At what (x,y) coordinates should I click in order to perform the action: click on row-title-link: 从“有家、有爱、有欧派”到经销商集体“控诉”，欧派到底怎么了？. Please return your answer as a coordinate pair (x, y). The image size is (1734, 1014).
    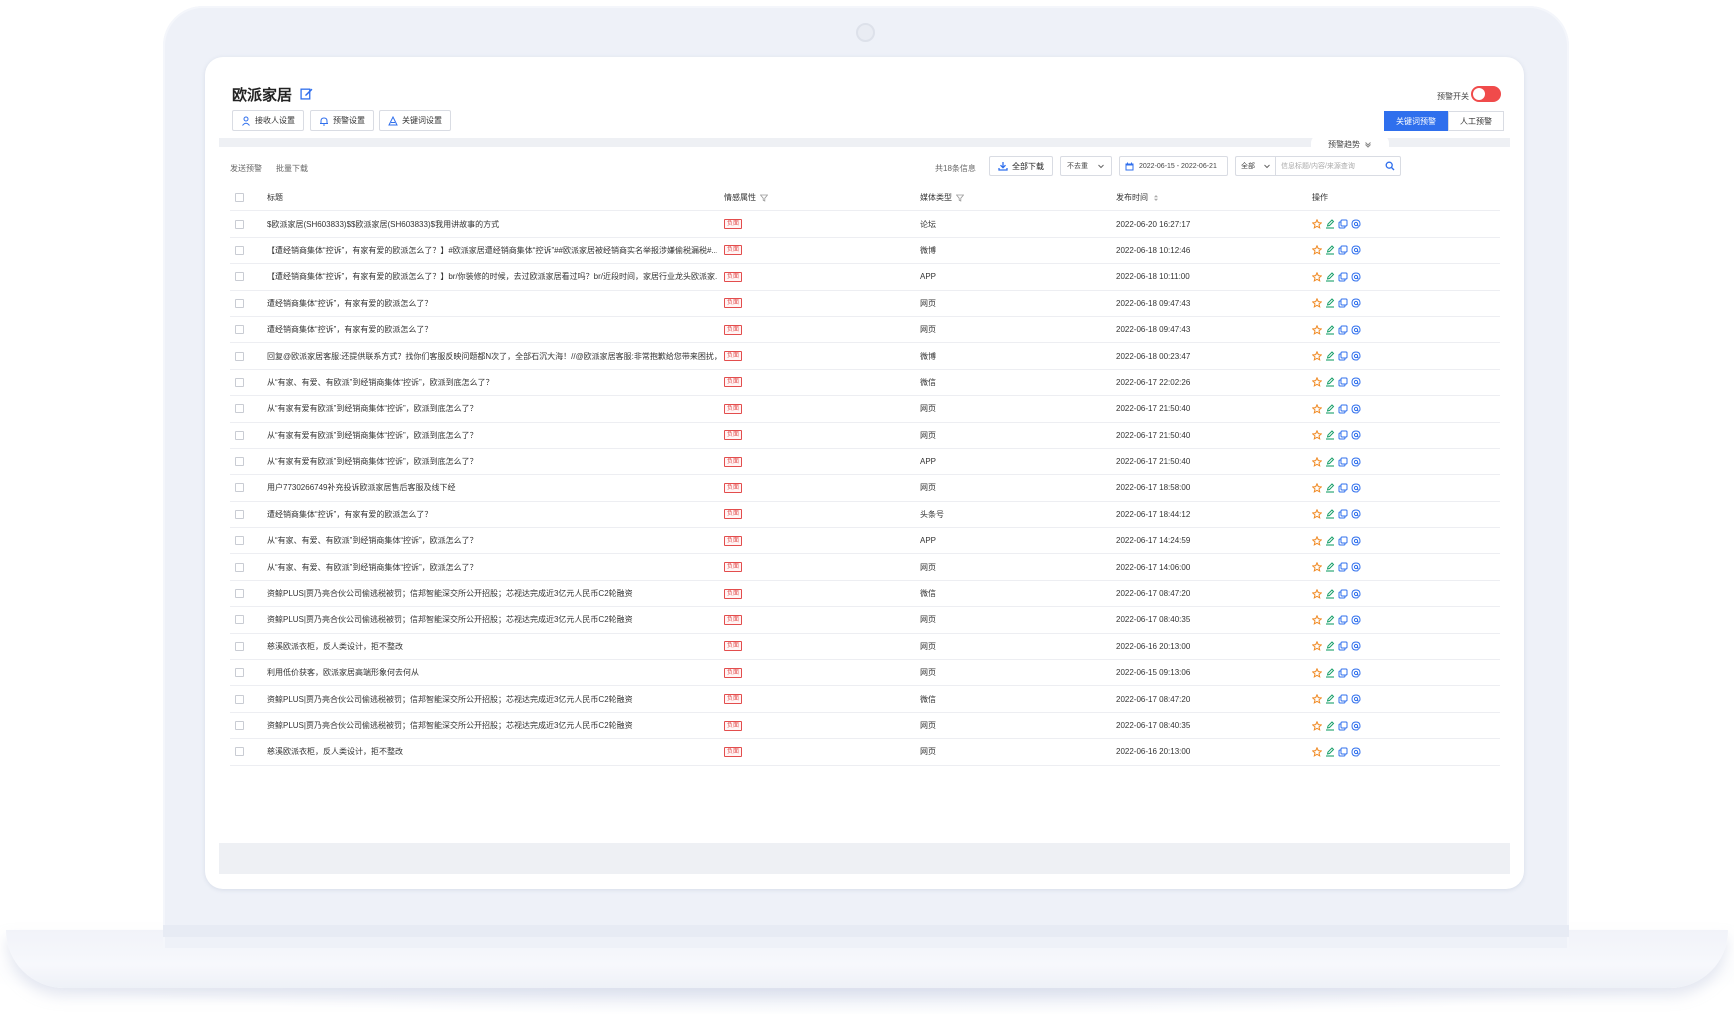
    Looking at the image, I should click on (492, 382).